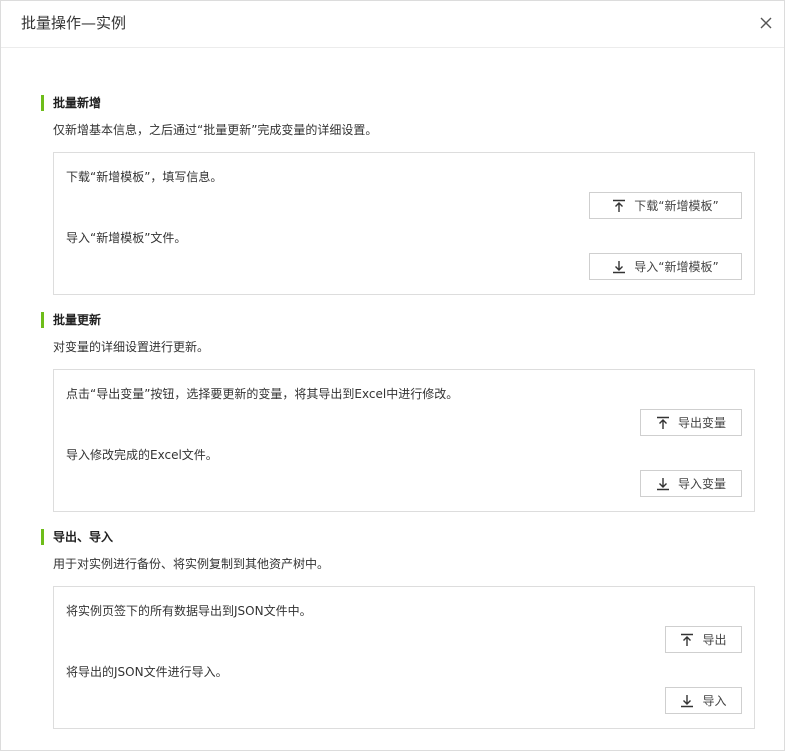  Describe the element at coordinates (142, 455) in the screenshot. I see `step-text-import-excel: 导入修改完成的Excel文件。` at that location.